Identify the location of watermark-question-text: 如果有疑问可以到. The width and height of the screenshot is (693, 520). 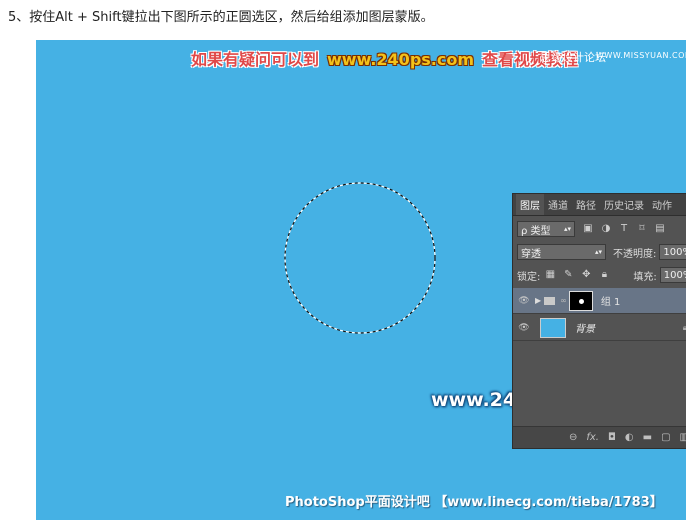
(255, 59).